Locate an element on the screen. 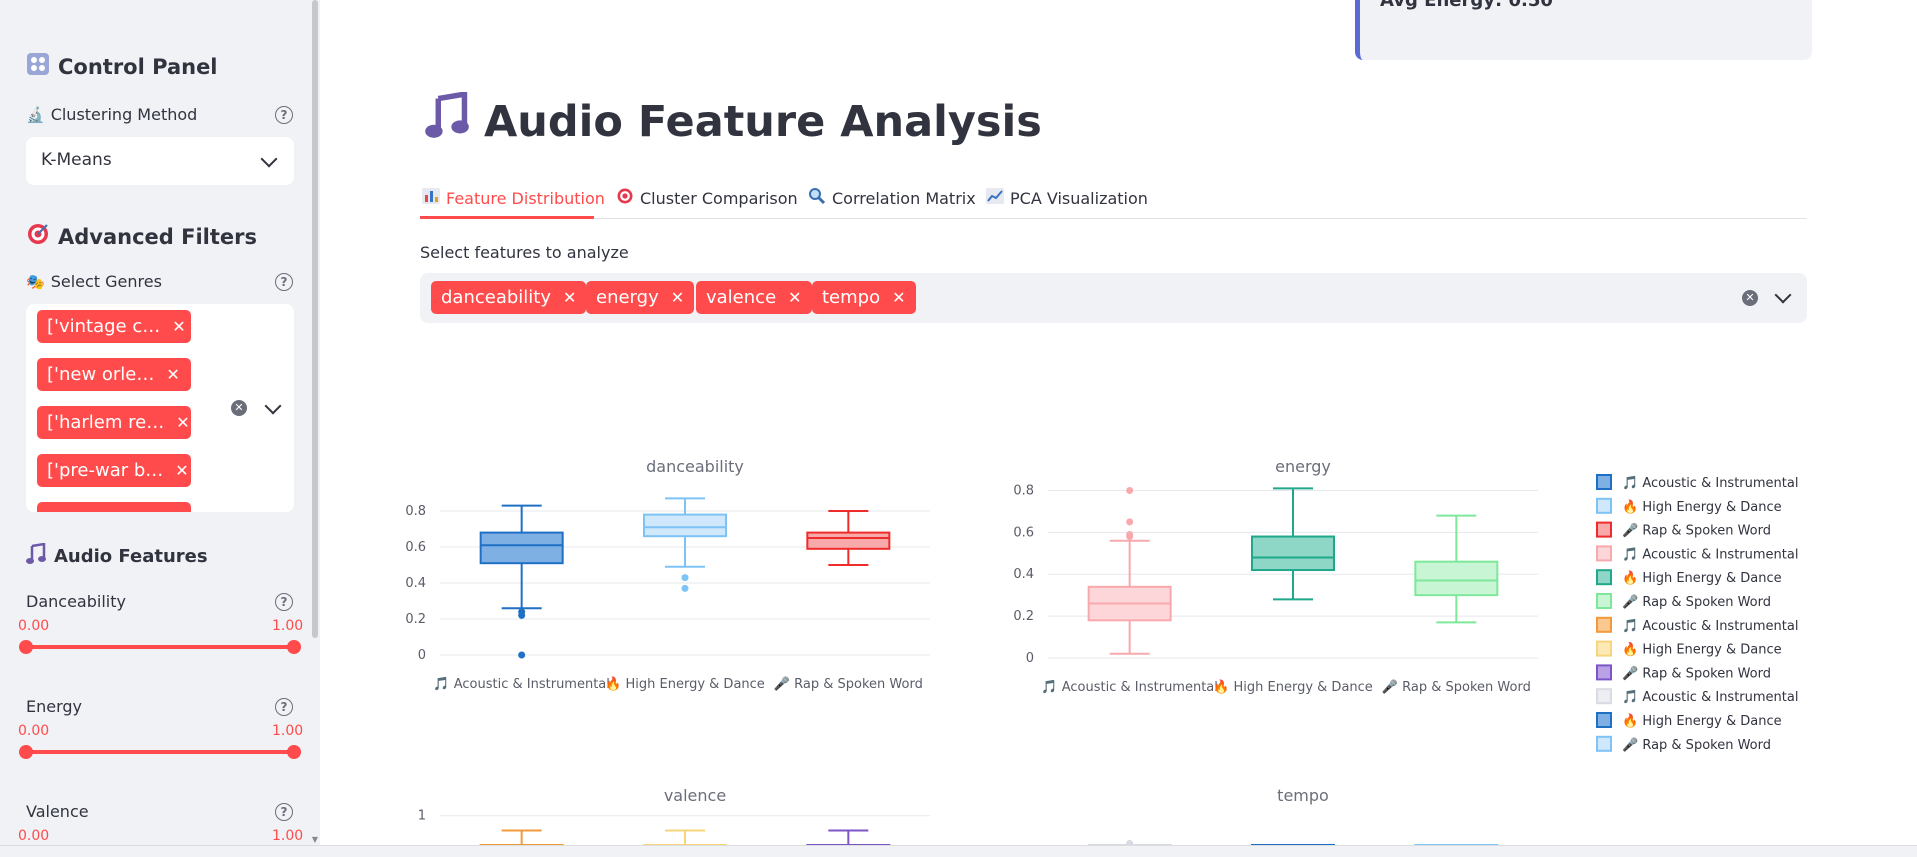  sidebar-scrollbar is located at coordinates (315, 422).